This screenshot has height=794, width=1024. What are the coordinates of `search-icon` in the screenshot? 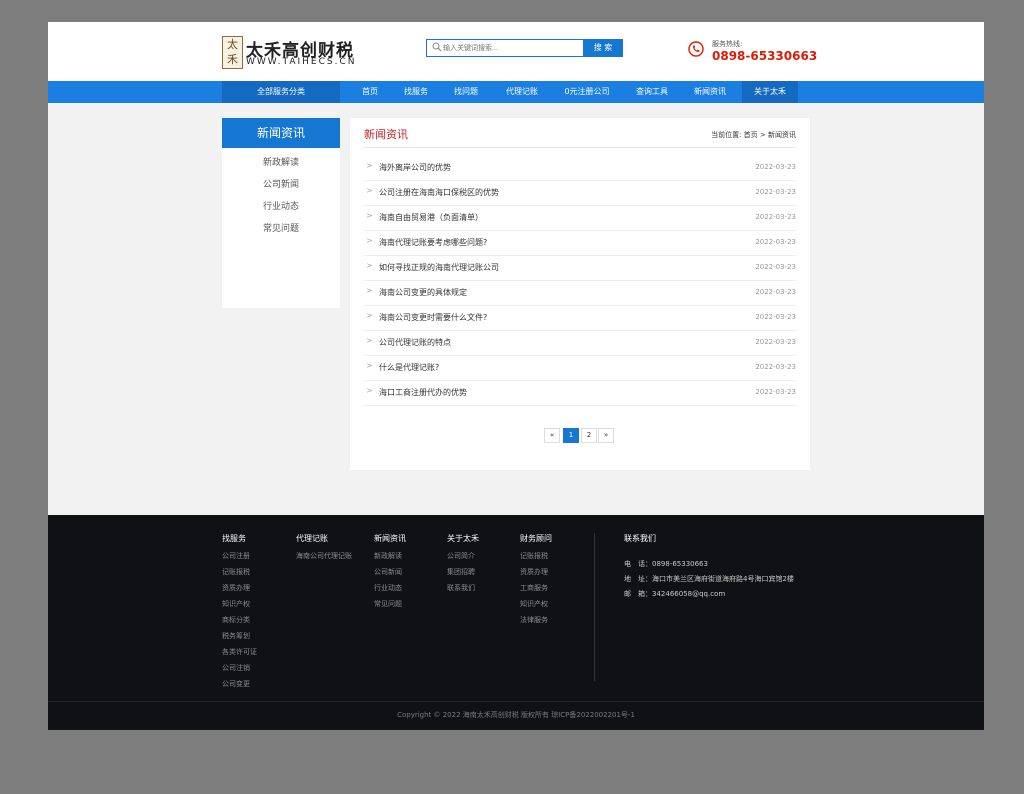 It's located at (437, 47).